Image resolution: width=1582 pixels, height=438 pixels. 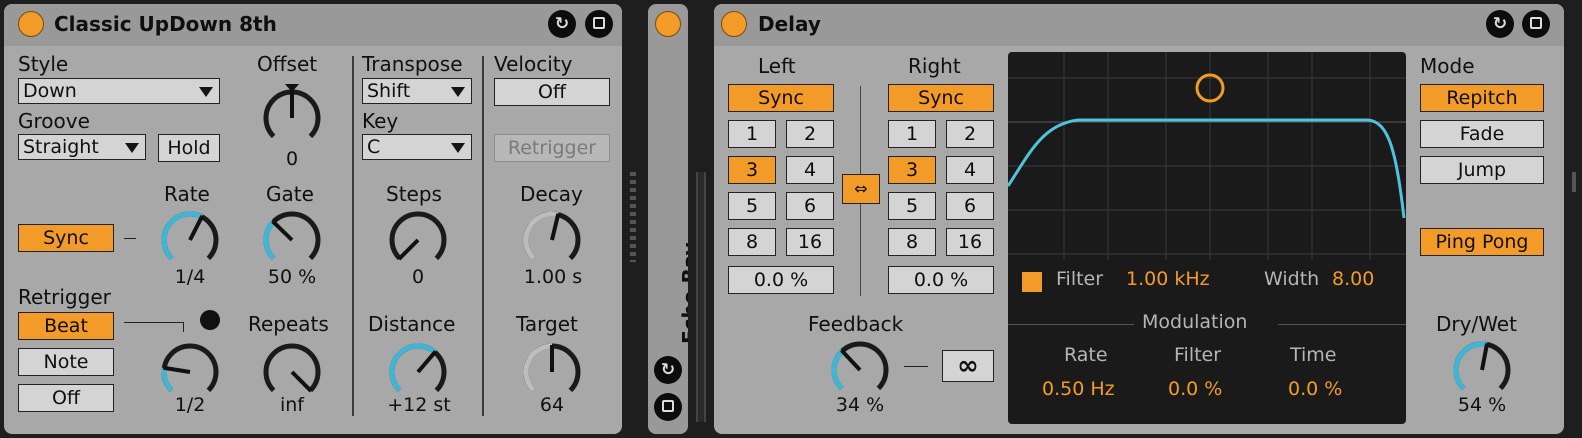 What do you see at coordinates (389, 91) in the screenshot?
I see `transpose-value: Shift` at bounding box center [389, 91].